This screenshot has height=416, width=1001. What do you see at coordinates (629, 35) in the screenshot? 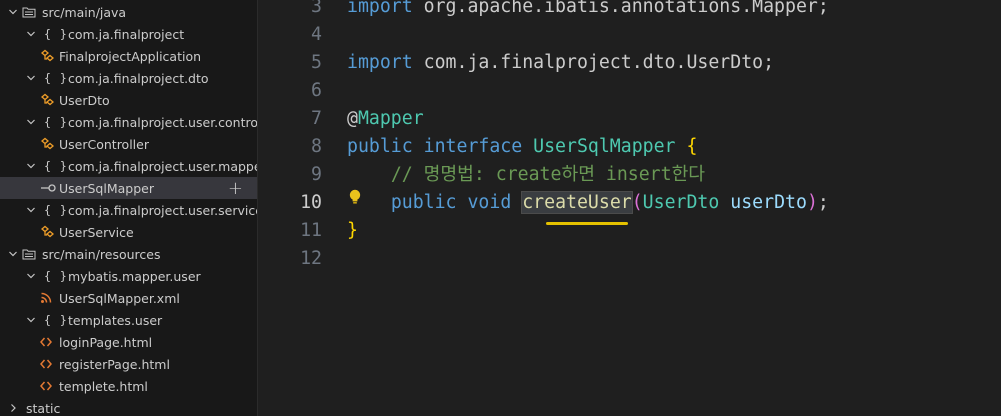
I see `code-line: 4` at bounding box center [629, 35].